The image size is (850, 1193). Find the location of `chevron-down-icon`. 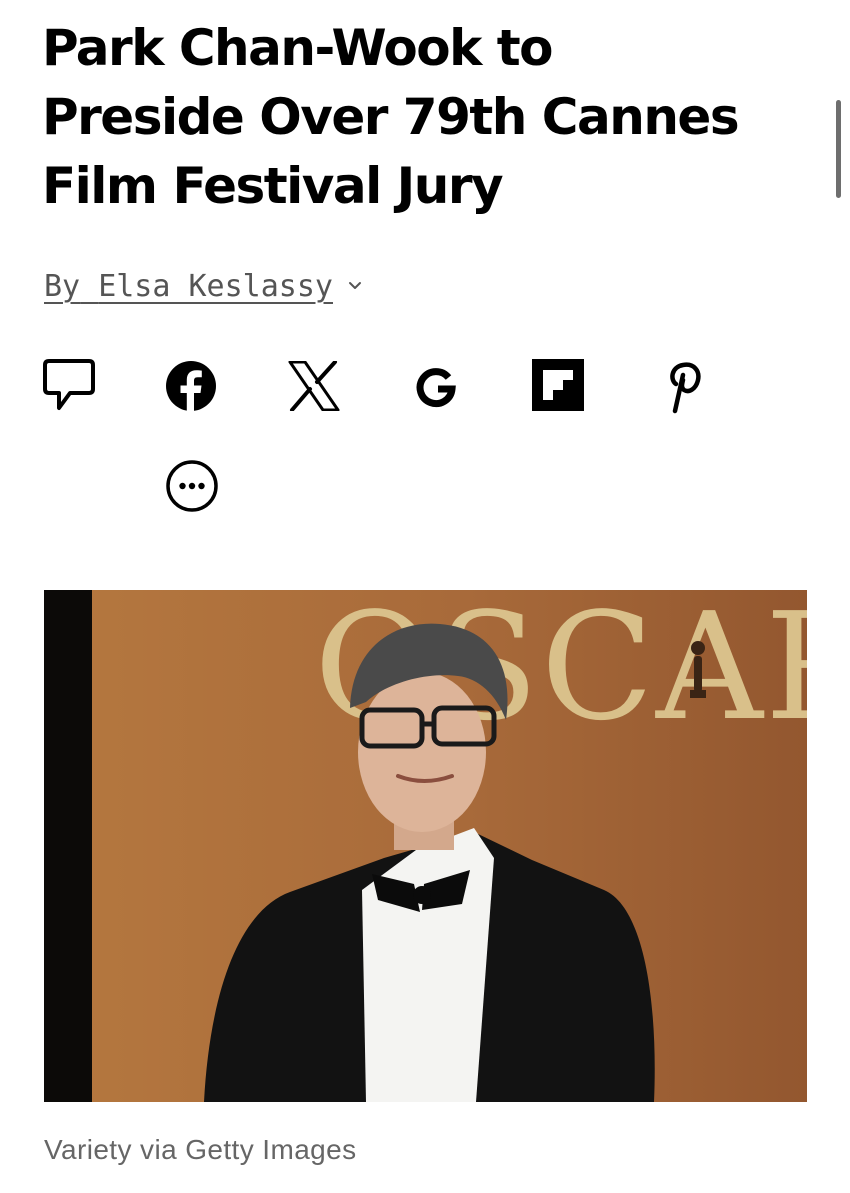

chevron-down-icon is located at coordinates (355, 286).